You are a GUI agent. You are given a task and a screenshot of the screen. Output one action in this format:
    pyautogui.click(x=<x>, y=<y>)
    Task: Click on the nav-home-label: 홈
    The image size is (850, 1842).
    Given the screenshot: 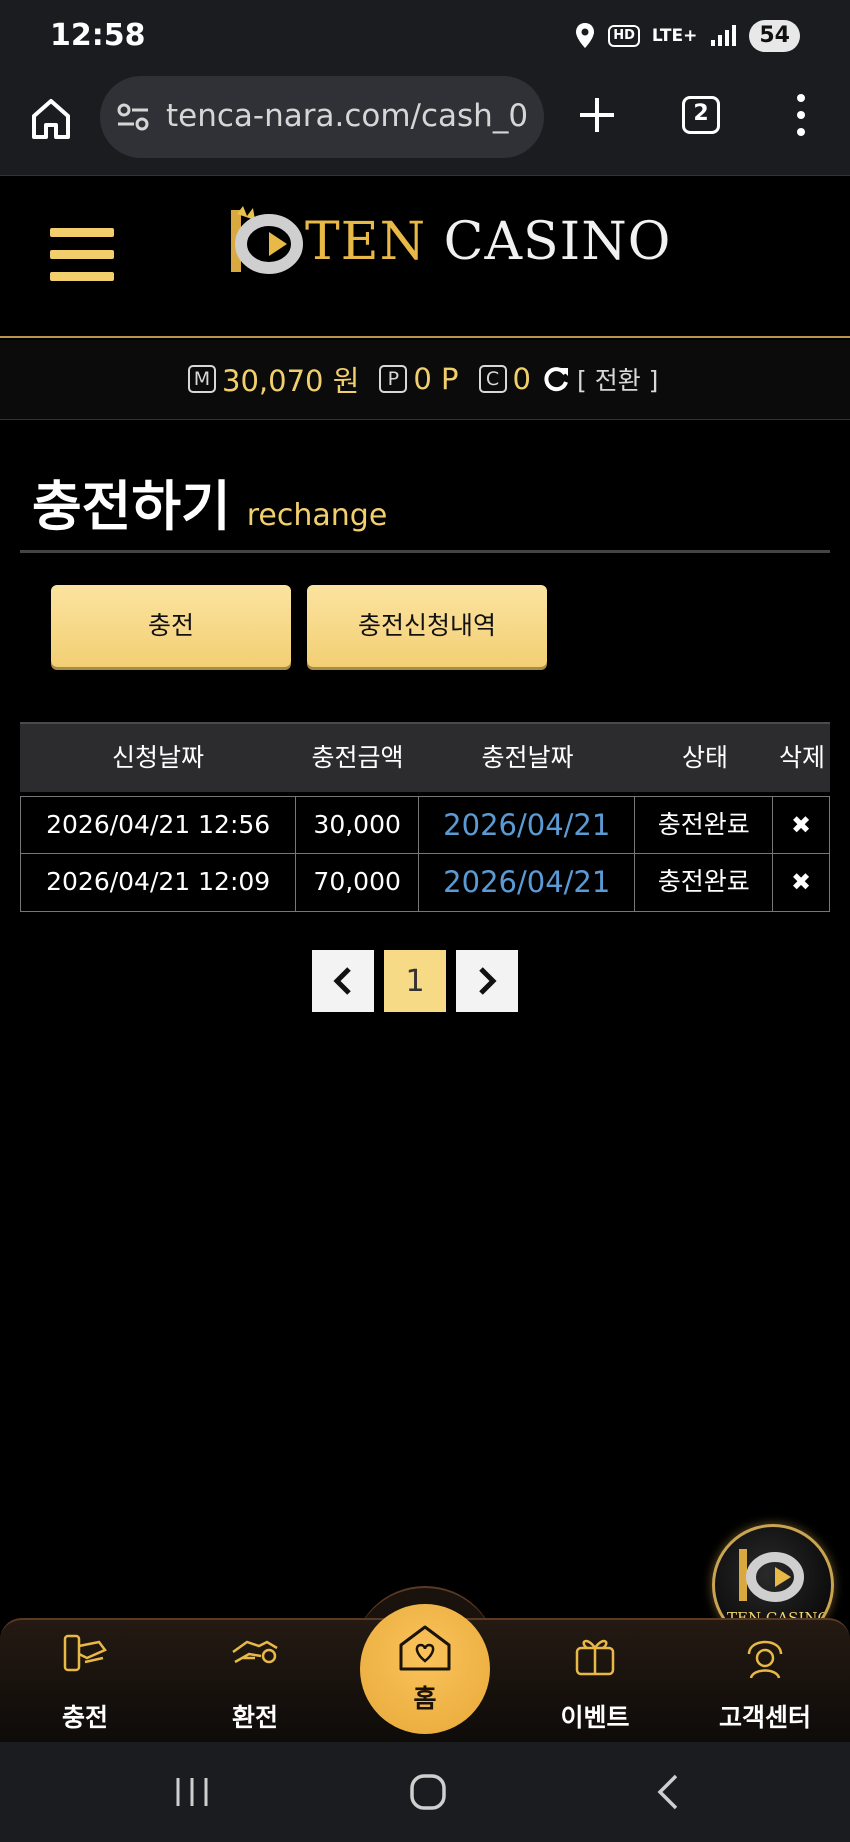 What is the action you would take?
    pyautogui.click(x=425, y=1698)
    